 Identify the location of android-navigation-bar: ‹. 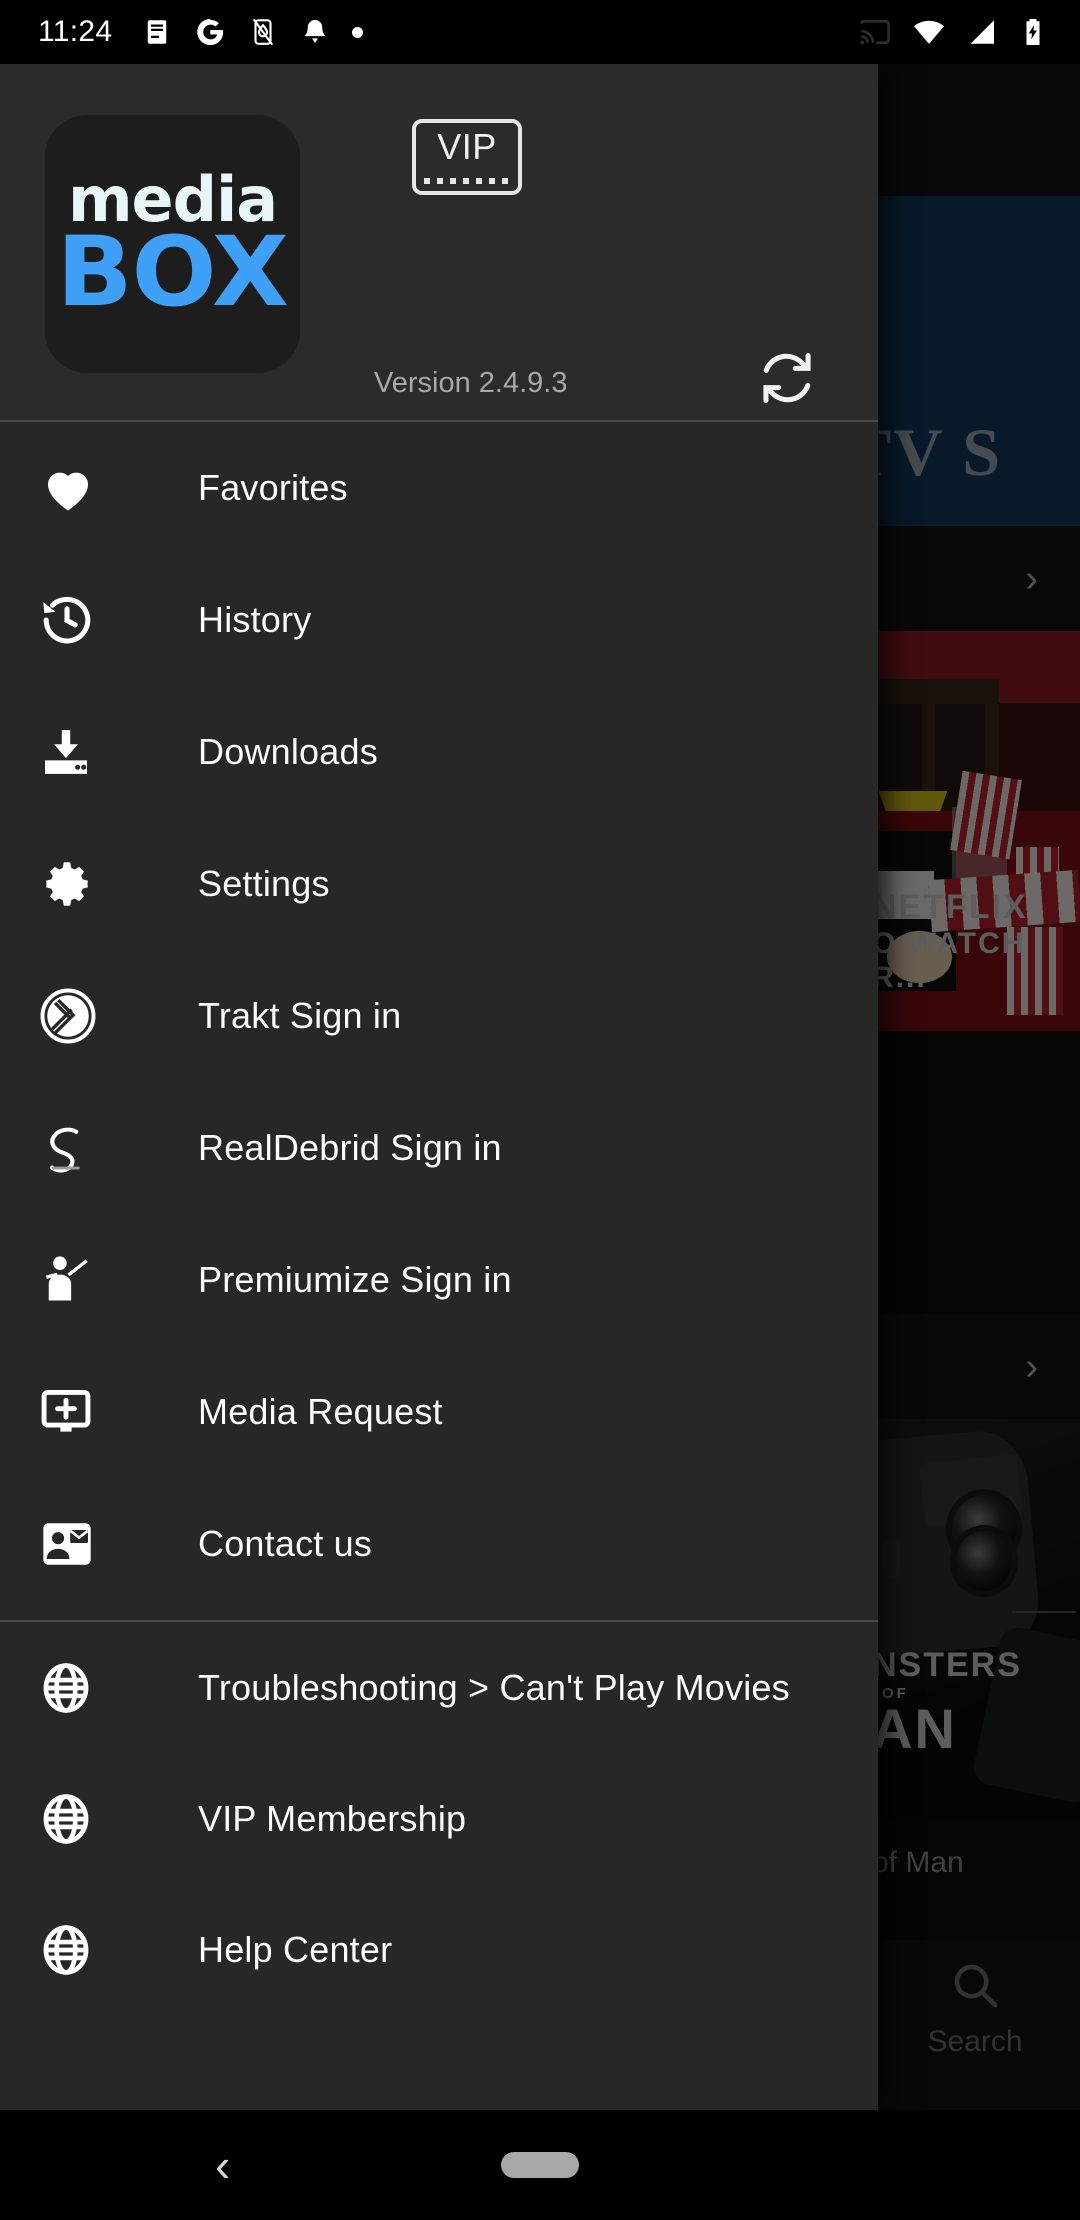
(540, 2165).